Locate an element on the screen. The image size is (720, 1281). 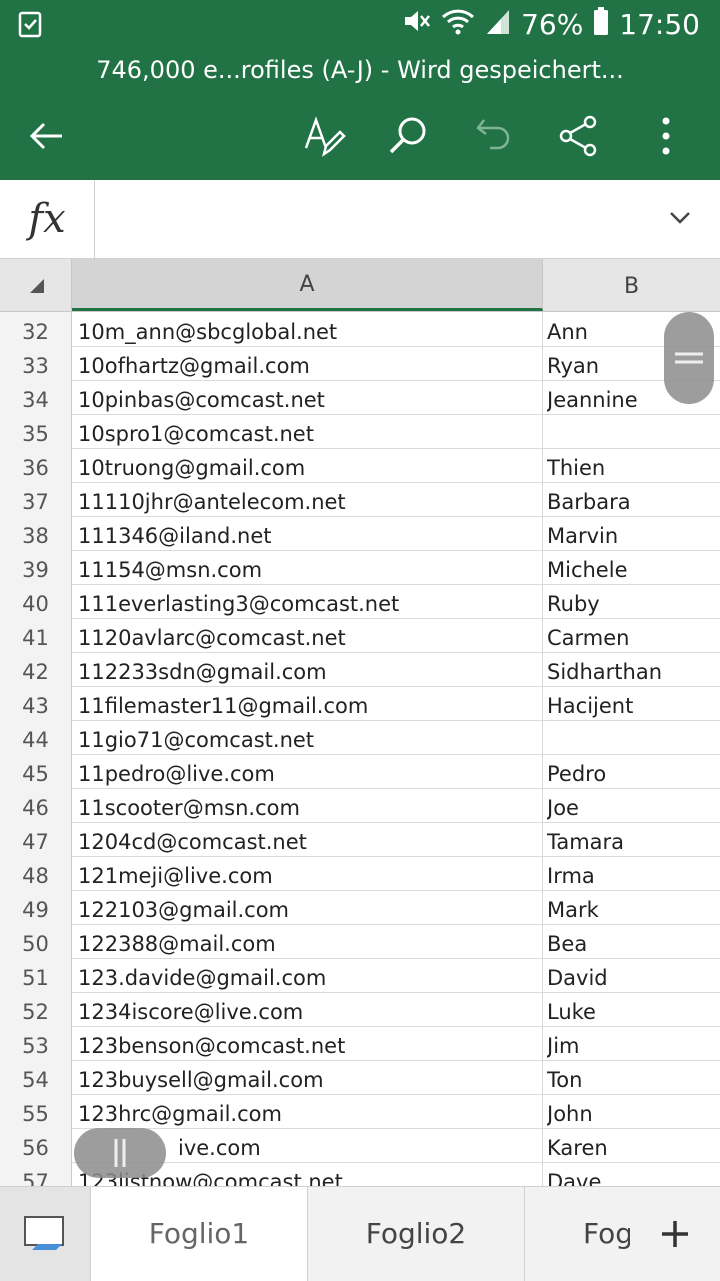
add-sheet-icon is located at coordinates (675, 1234).